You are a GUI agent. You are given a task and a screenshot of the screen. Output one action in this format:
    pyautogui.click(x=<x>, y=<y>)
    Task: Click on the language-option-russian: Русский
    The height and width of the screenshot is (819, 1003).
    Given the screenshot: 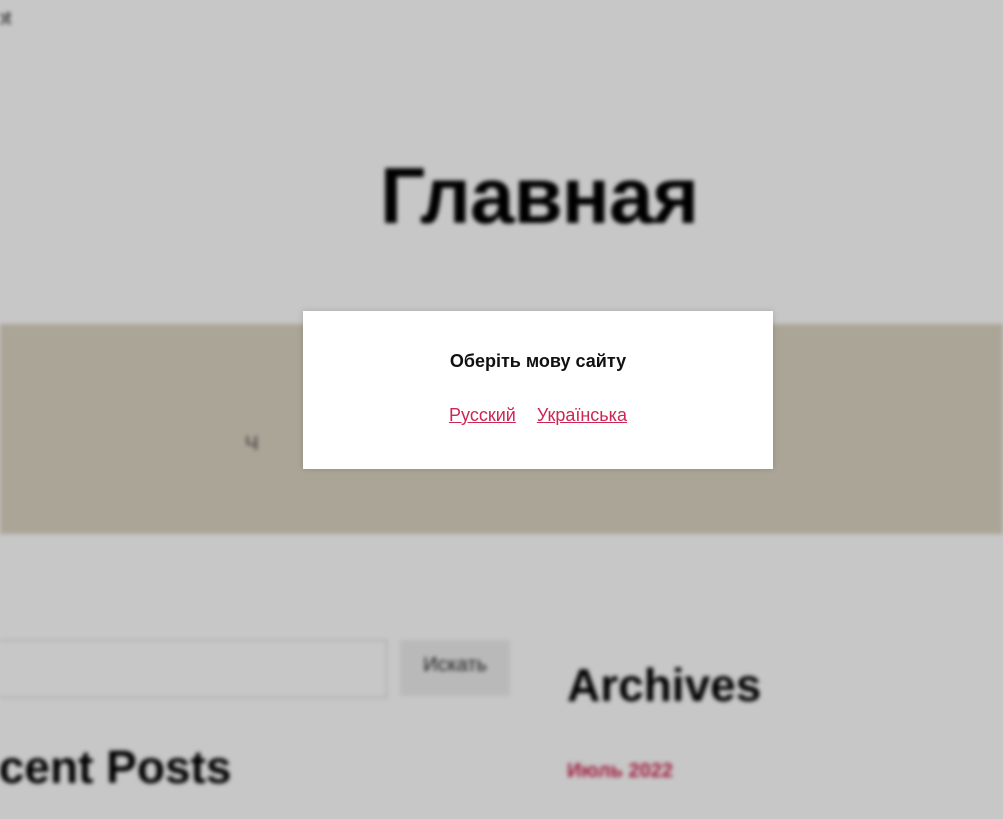 What is the action you would take?
    pyautogui.click(x=482, y=415)
    